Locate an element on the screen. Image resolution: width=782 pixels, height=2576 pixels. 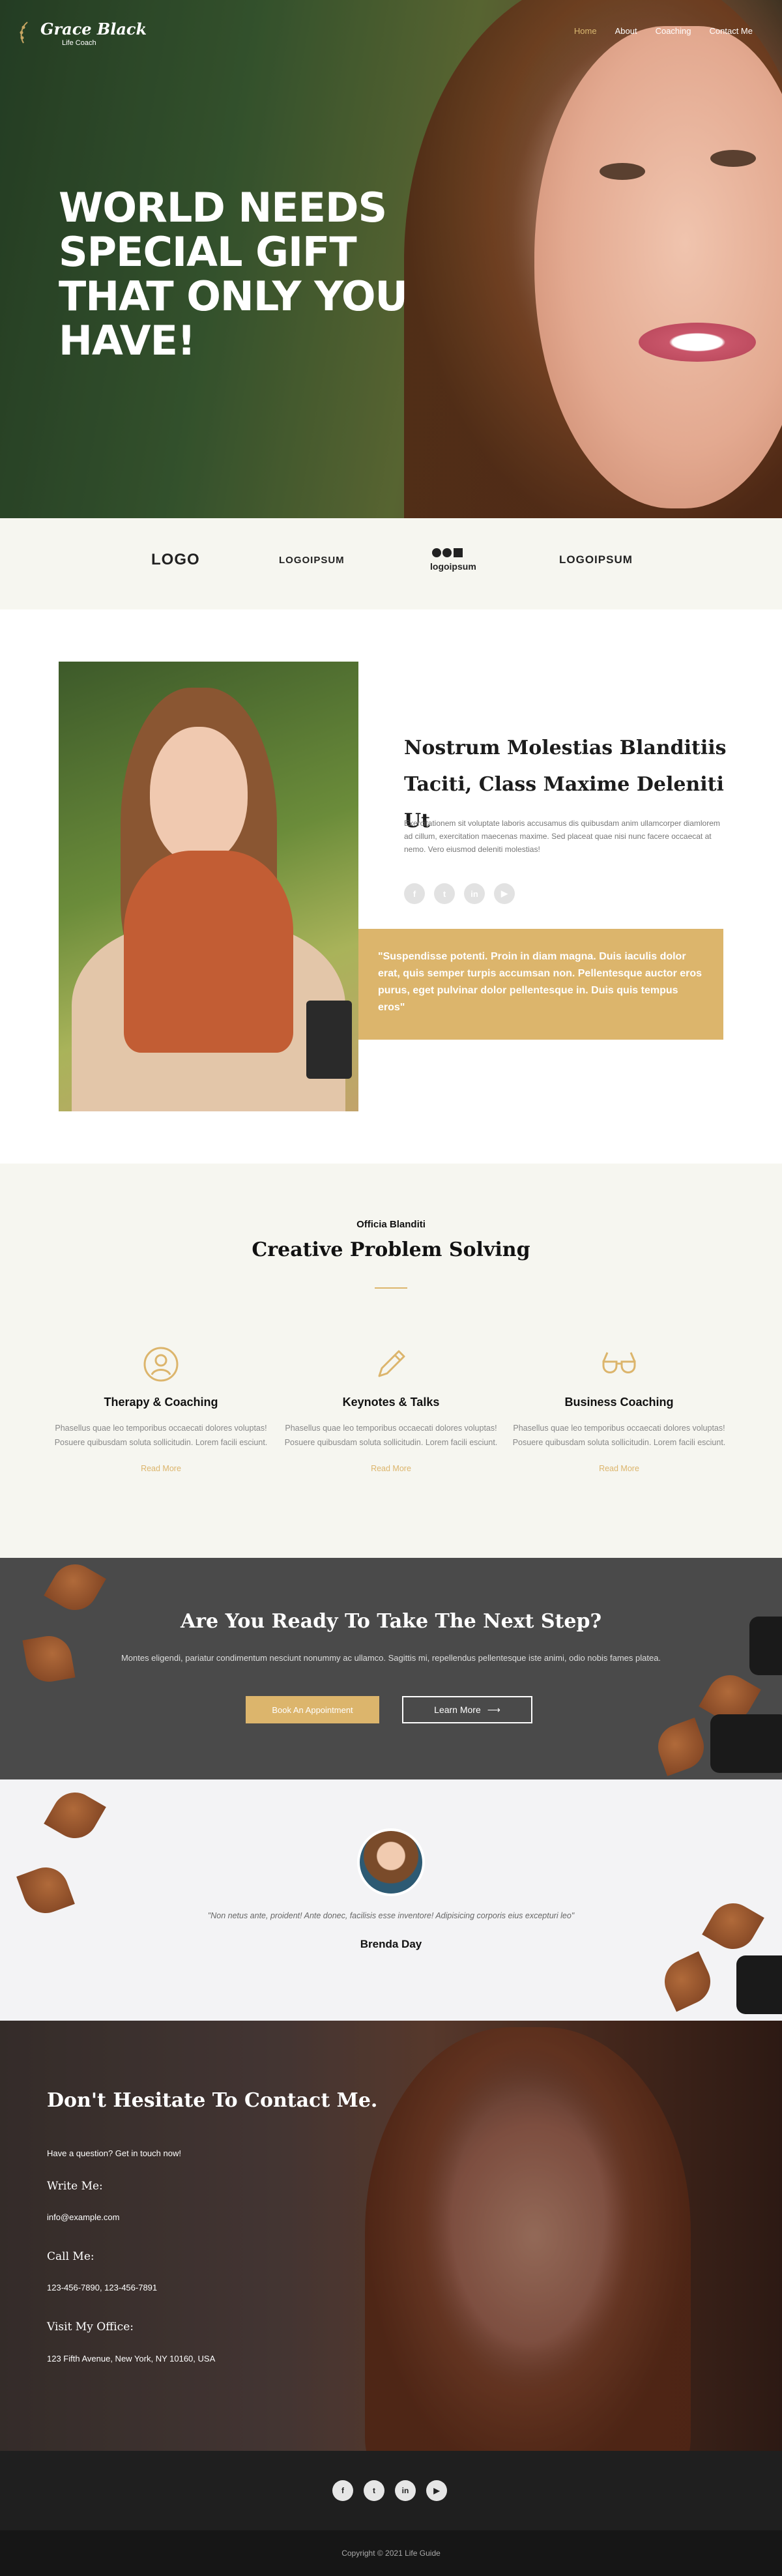
footer-socials: f t in ▶ is located at coordinates (389, 2490).